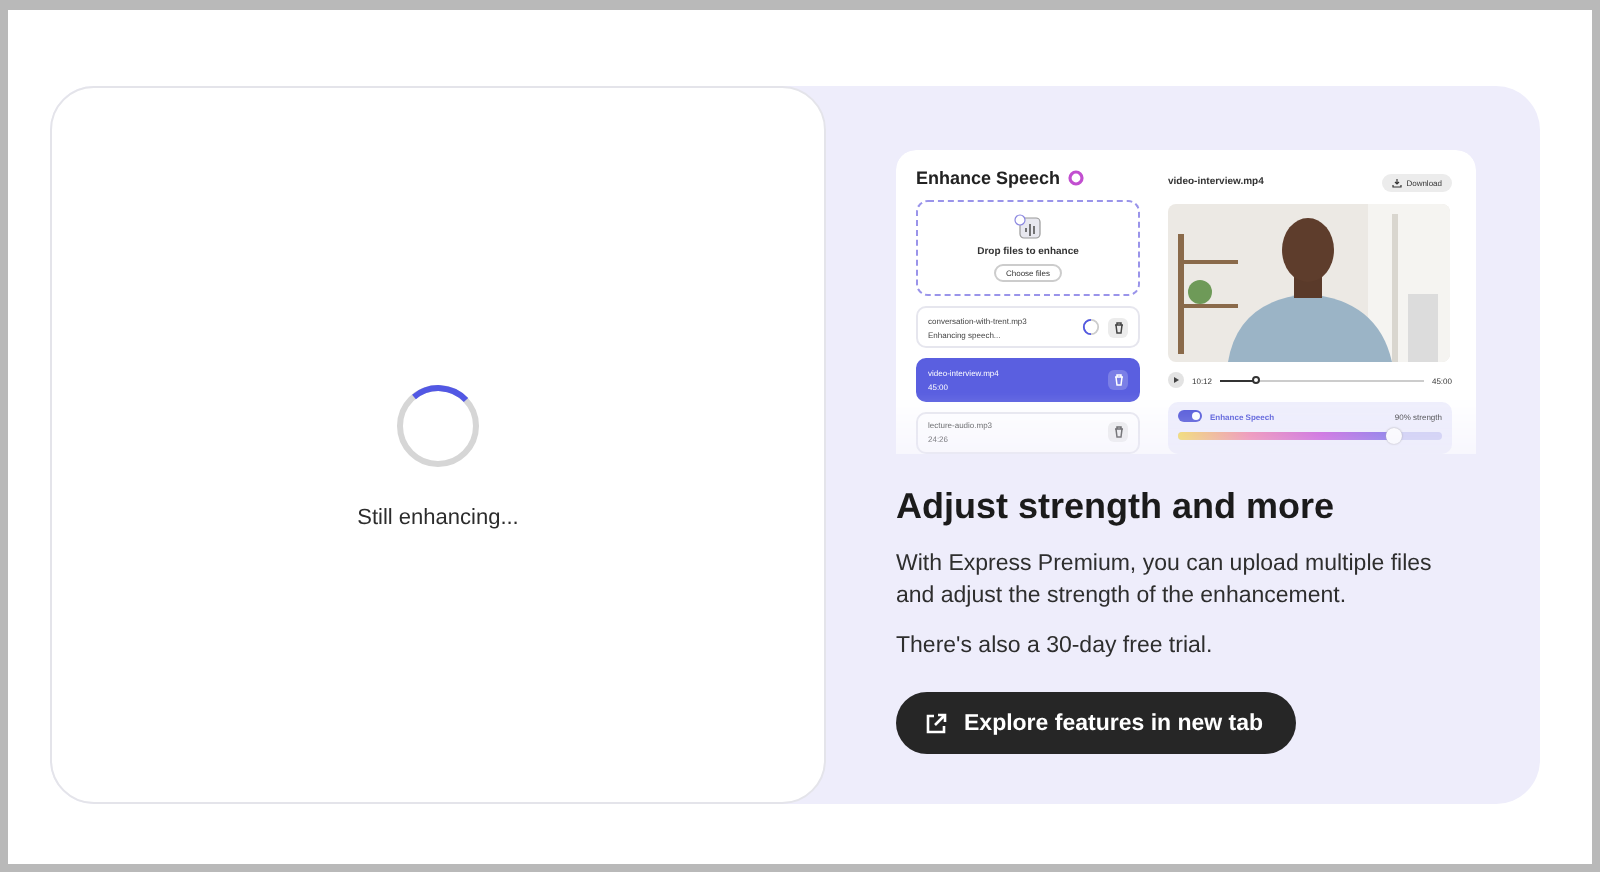 The image size is (1600, 872). Describe the element at coordinates (1116, 507) in the screenshot. I see `promo-title: Adjust strength and more` at that location.